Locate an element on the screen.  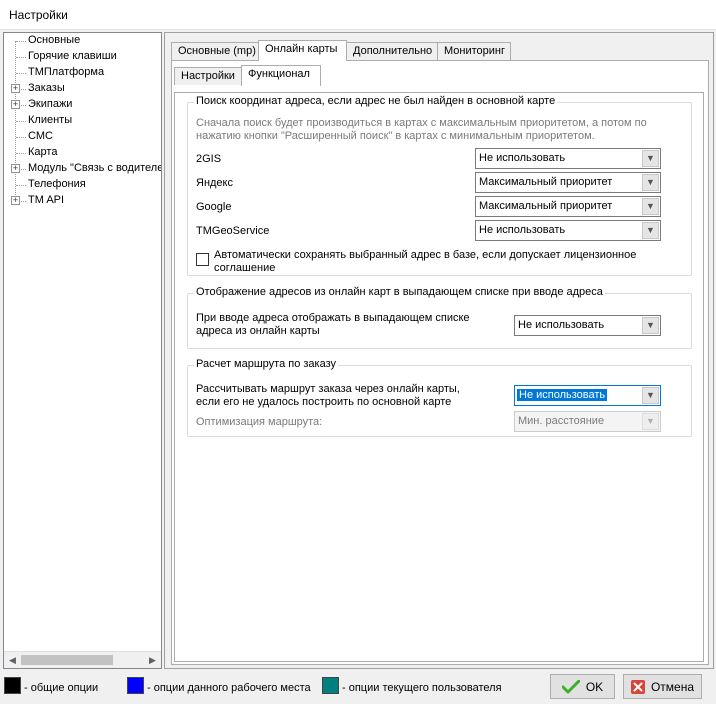
tree-item-hotkeys: Горячие клавиши is located at coordinates (82, 57).